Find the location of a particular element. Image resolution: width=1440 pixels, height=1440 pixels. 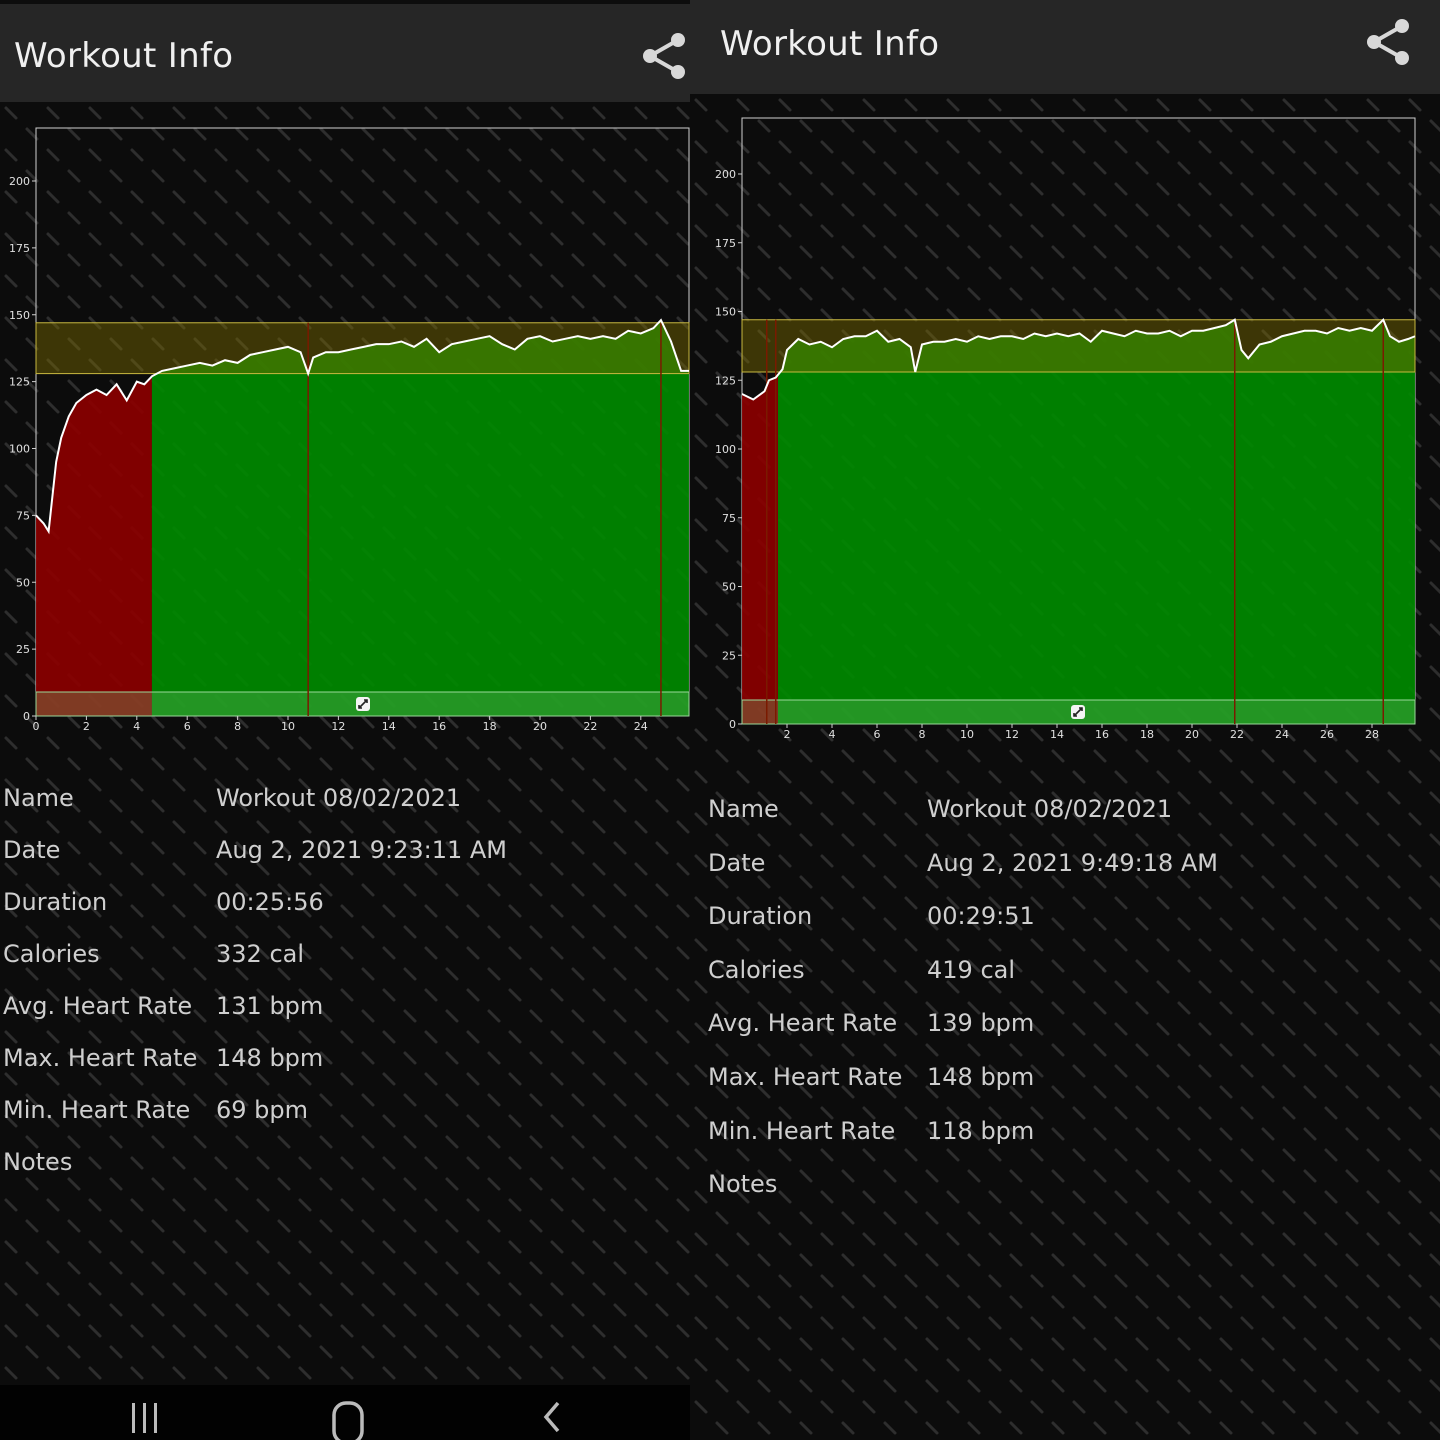

info-value: 00:25:56 is located at coordinates (270, 902).